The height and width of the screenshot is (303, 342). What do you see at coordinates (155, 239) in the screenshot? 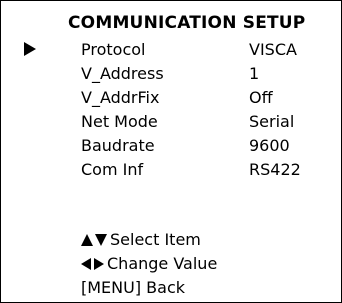
I see `help-select-item-label: Select Item` at bounding box center [155, 239].